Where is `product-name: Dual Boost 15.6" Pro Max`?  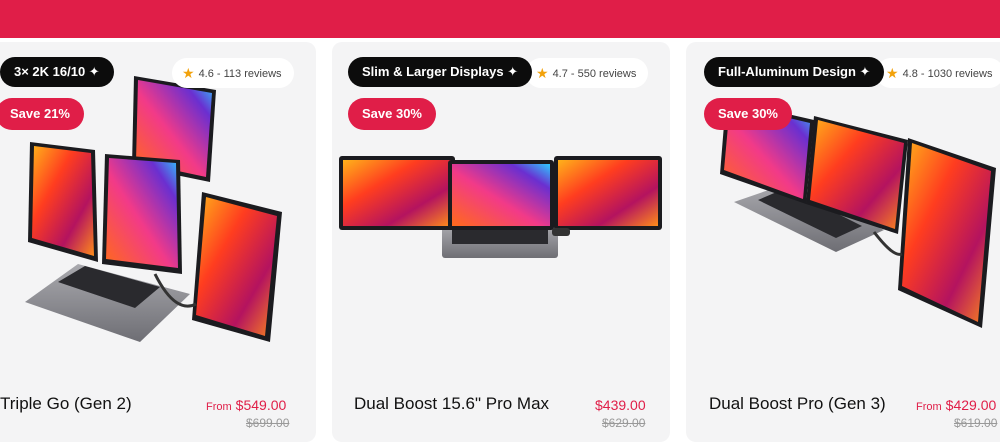
product-name: Dual Boost 15.6" Pro Max is located at coordinates (451, 404).